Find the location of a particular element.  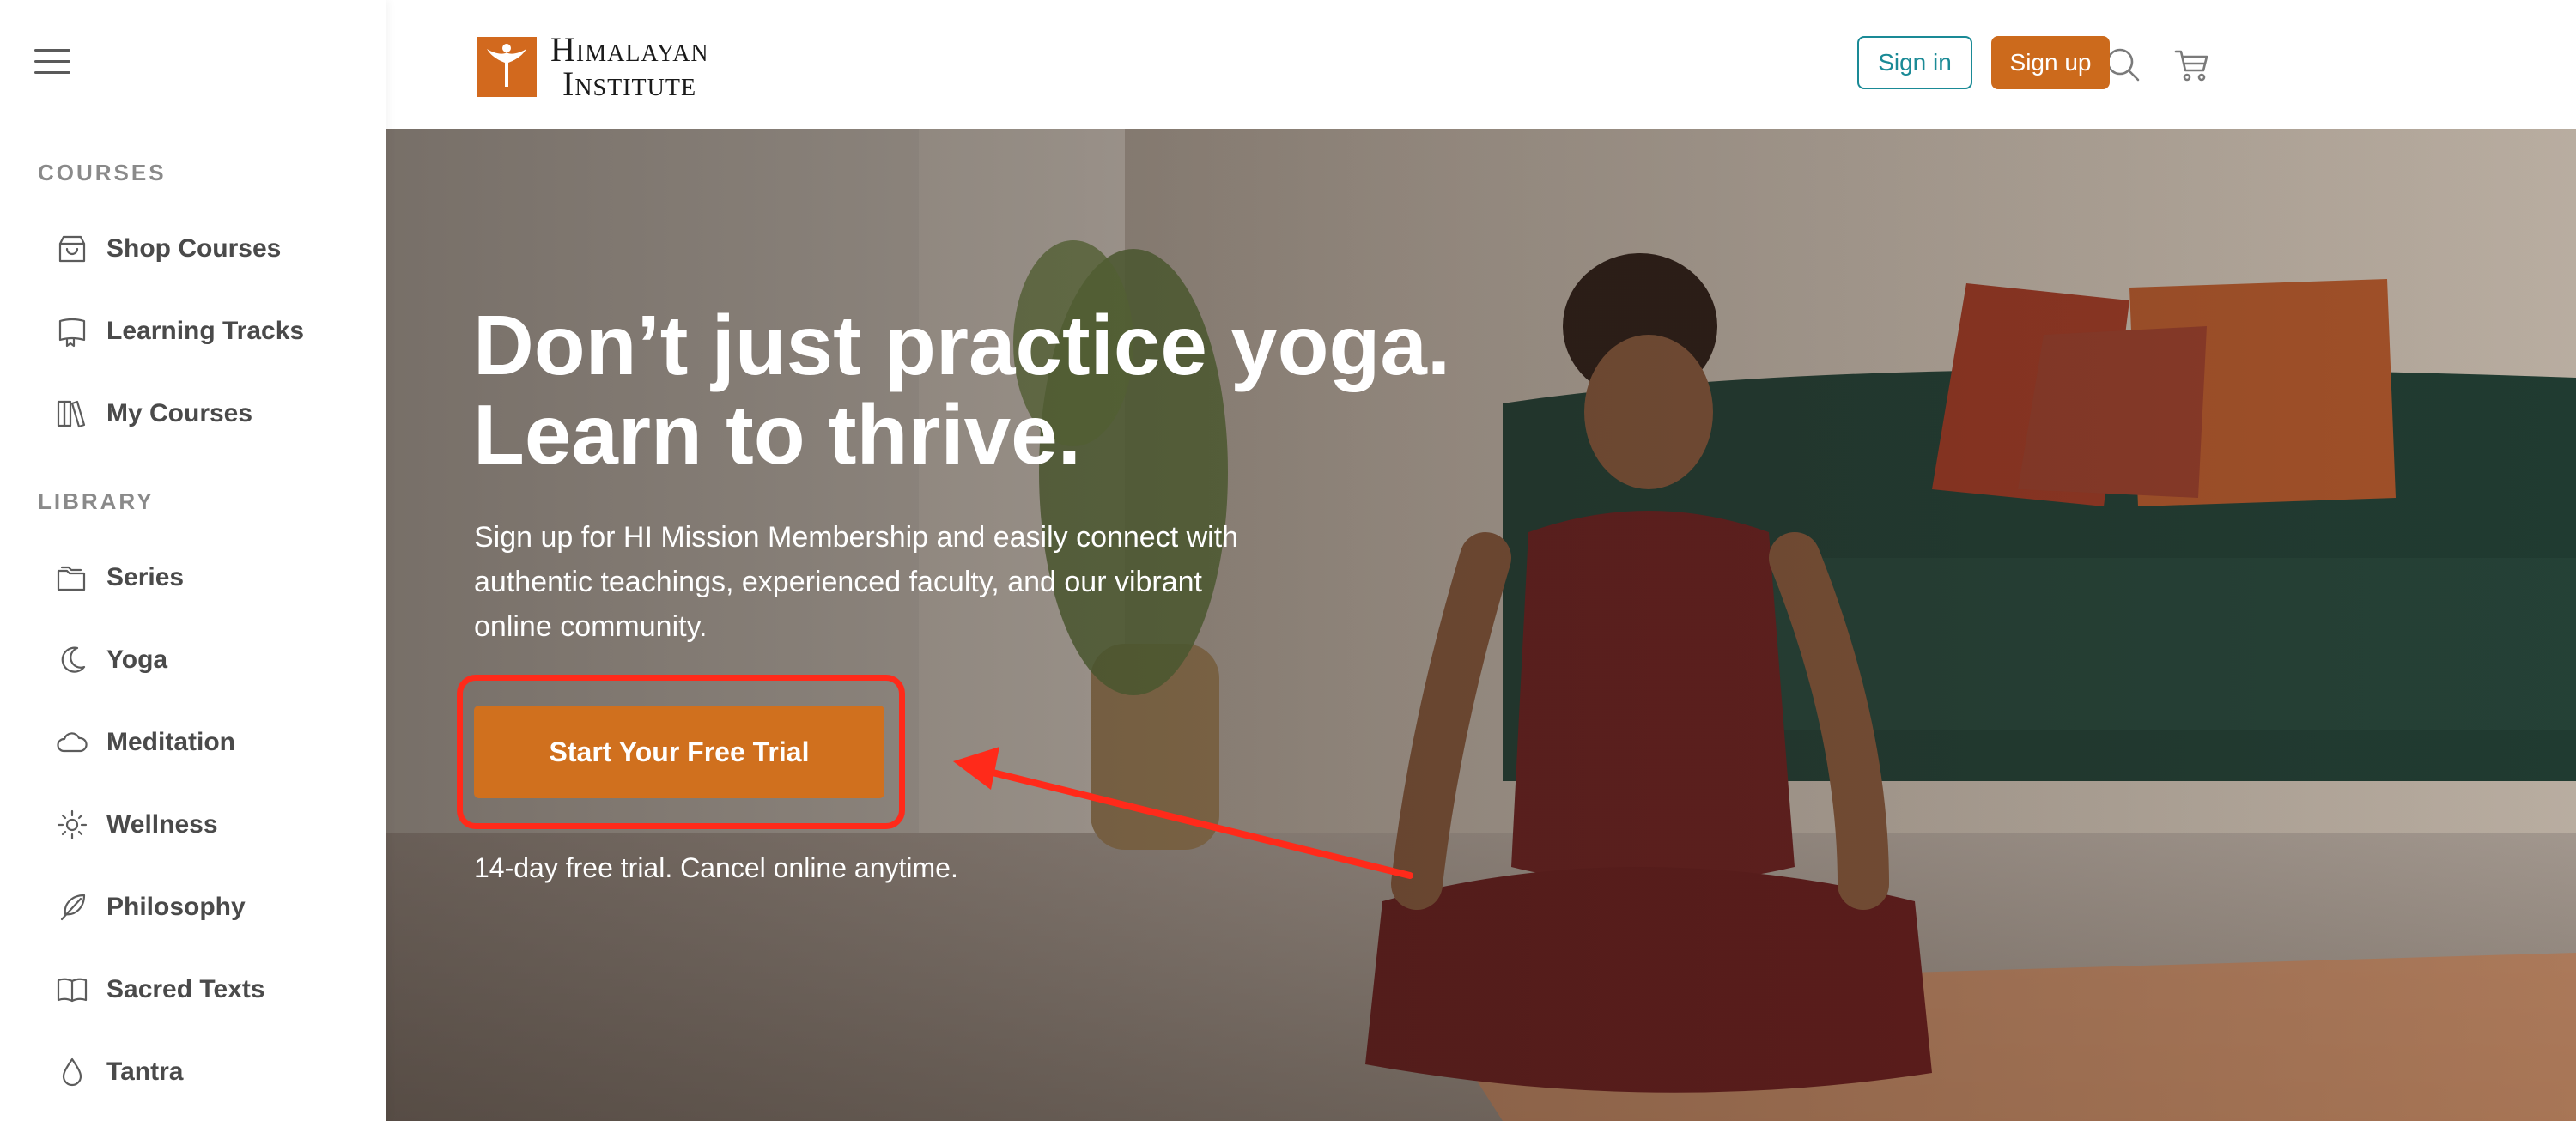

sidebar-item-label: Shop Courses is located at coordinates (194, 248).